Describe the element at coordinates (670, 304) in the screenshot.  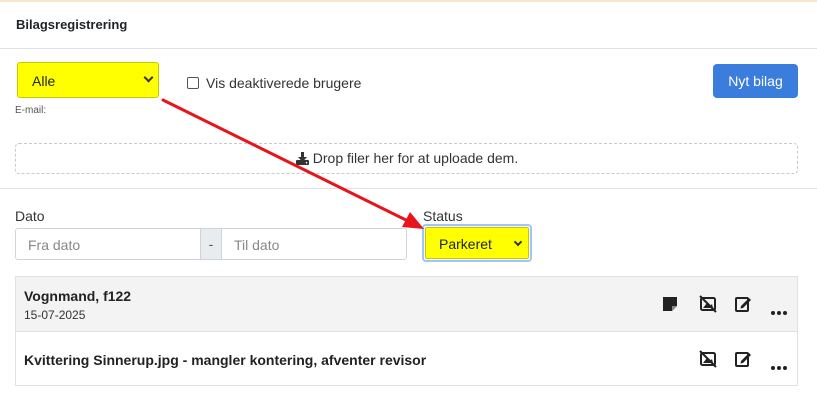
I see `note-icon` at that location.